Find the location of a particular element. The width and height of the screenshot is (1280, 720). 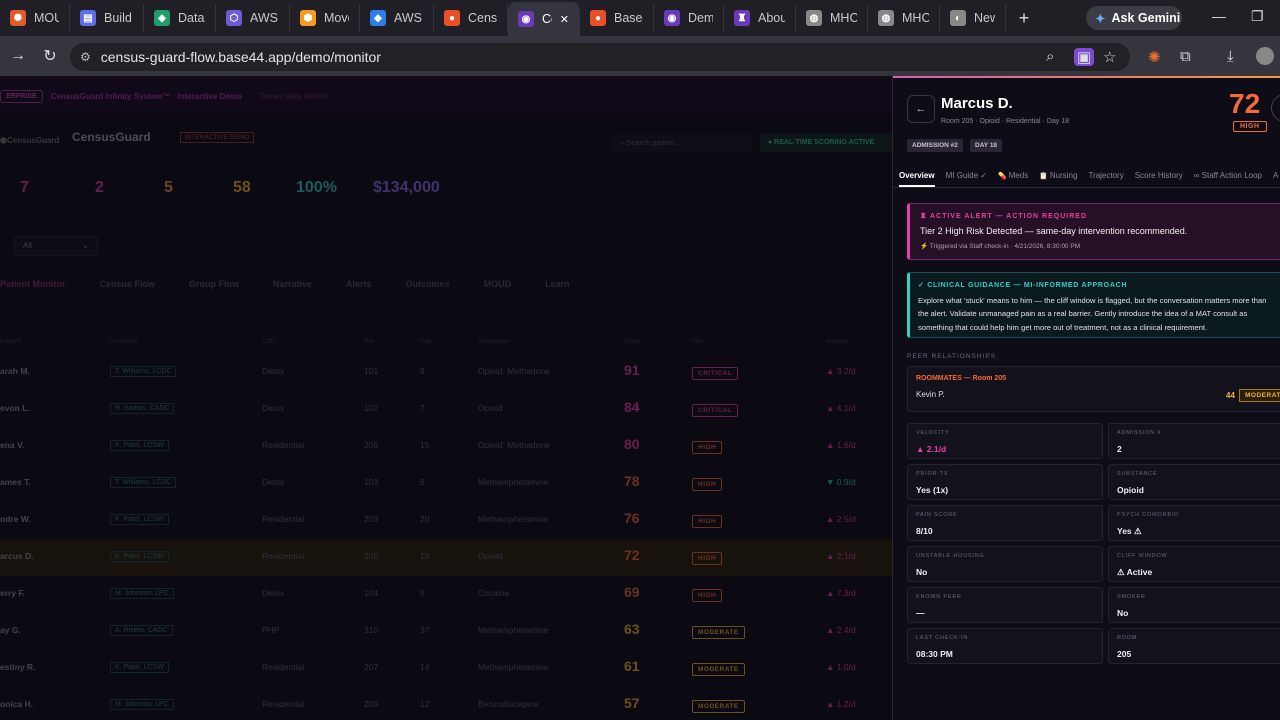

panel-tab-label: Meds is located at coordinates (1018, 175).